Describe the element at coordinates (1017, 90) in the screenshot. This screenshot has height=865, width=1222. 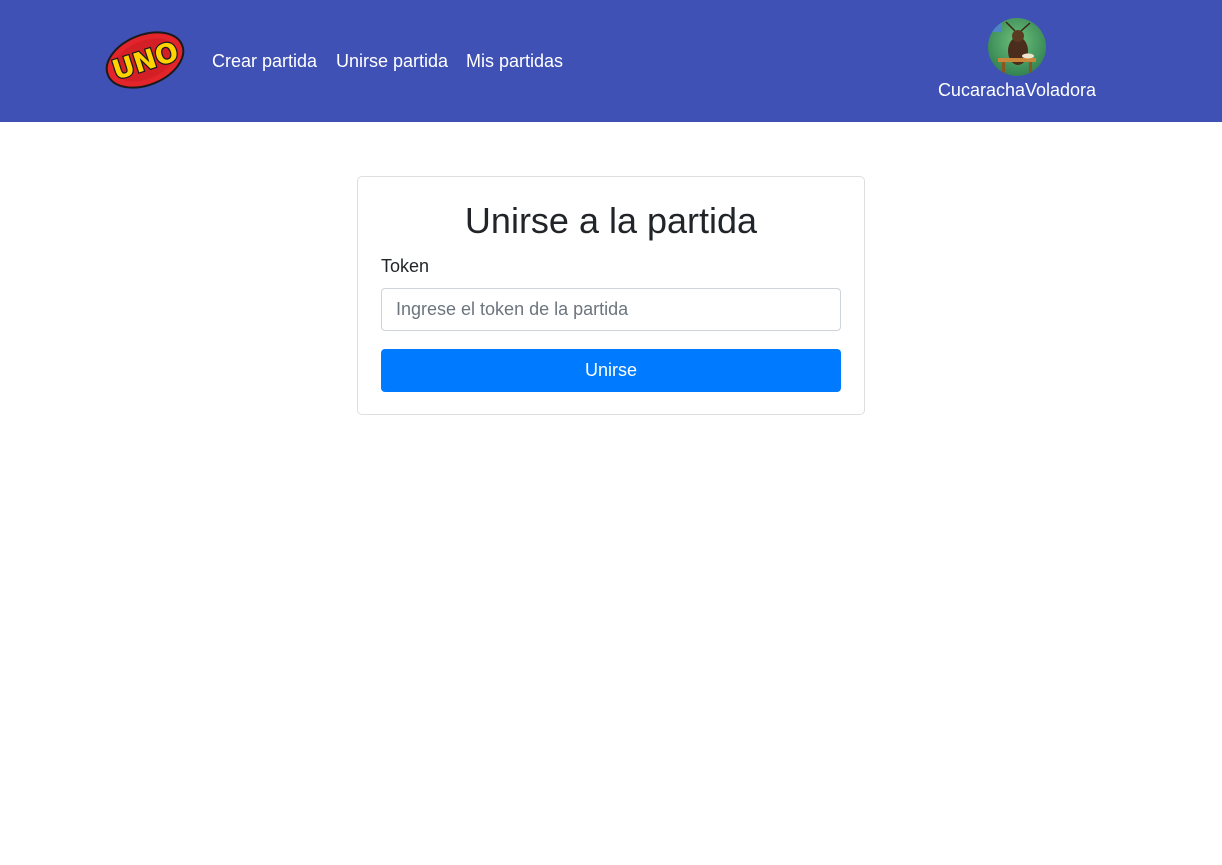
I see `username: CucarachaVoladora` at that location.